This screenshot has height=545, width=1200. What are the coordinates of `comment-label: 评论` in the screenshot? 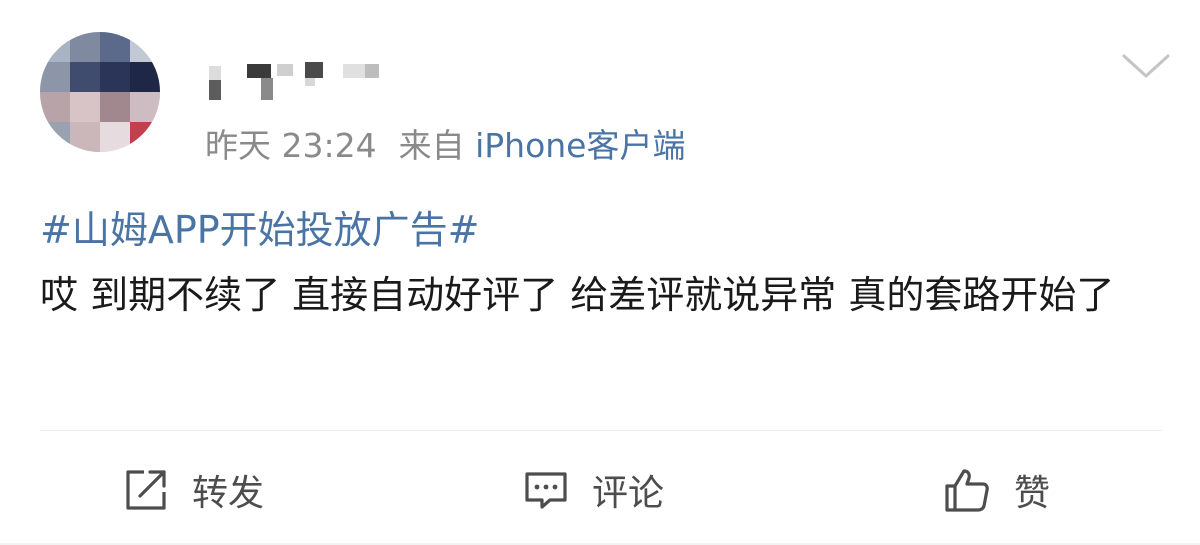 It's located at (628, 493).